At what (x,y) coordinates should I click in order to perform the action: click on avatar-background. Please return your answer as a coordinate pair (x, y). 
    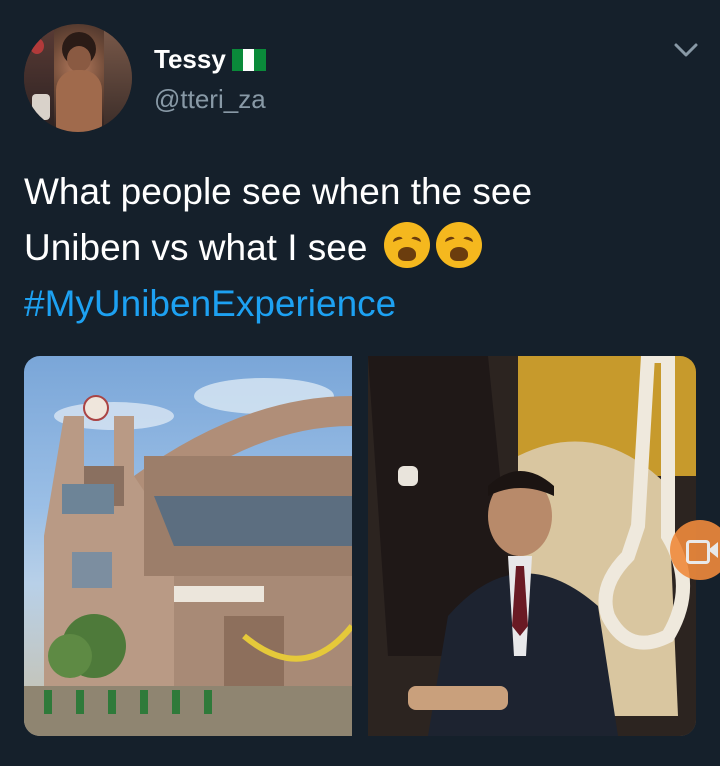
    Looking at the image, I should click on (118, 78).